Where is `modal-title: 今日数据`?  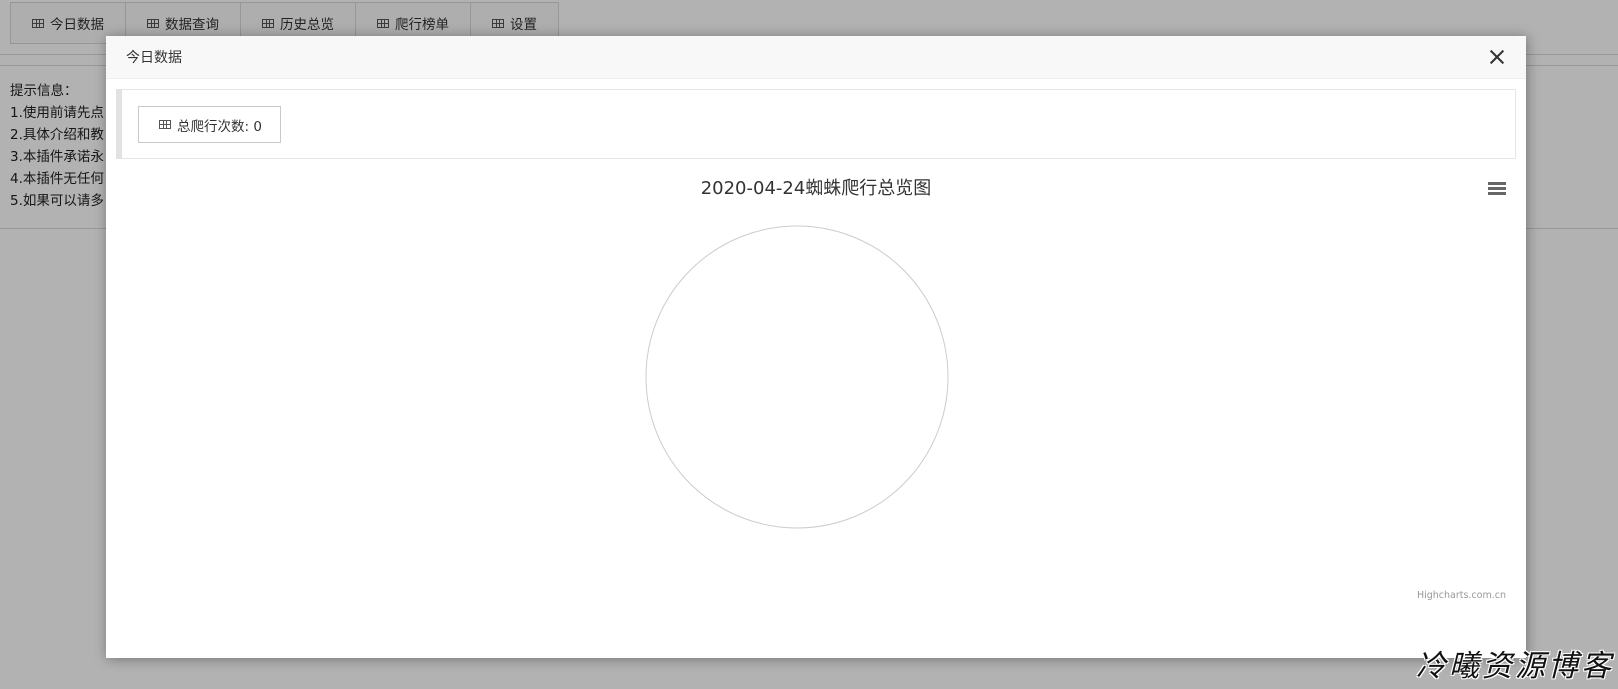
modal-title: 今日数据 is located at coordinates (154, 58).